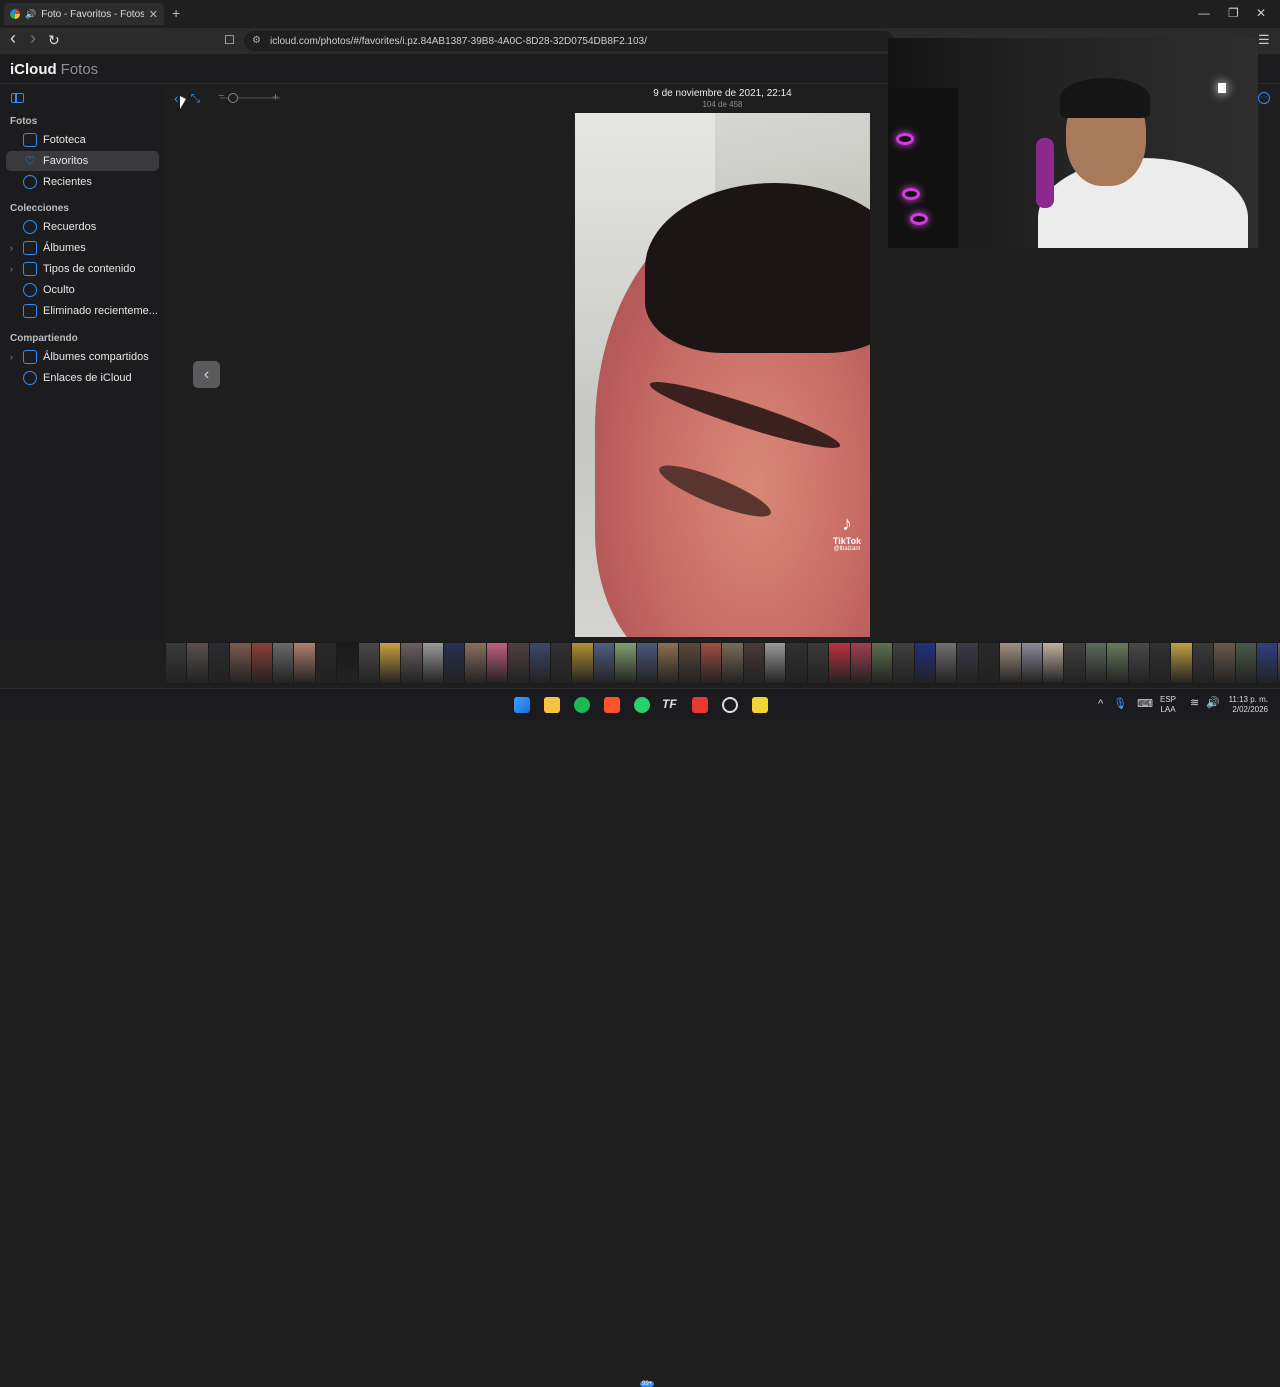 This screenshot has width=1280, height=1387. I want to click on zoom-in-icon: +, so click(275, 97).